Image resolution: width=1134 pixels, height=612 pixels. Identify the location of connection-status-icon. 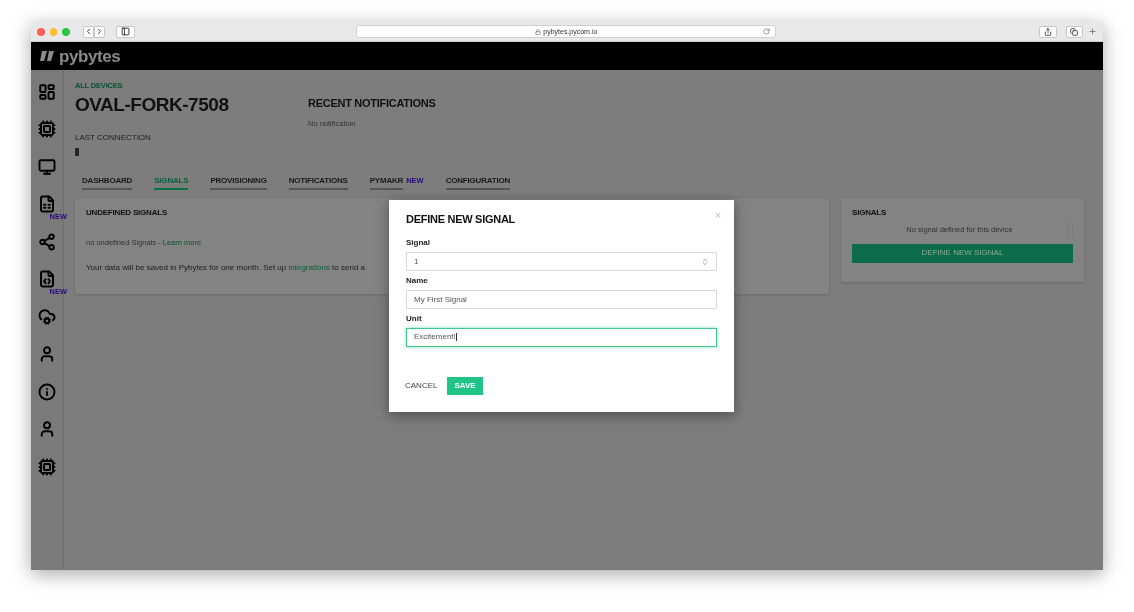
(77, 151).